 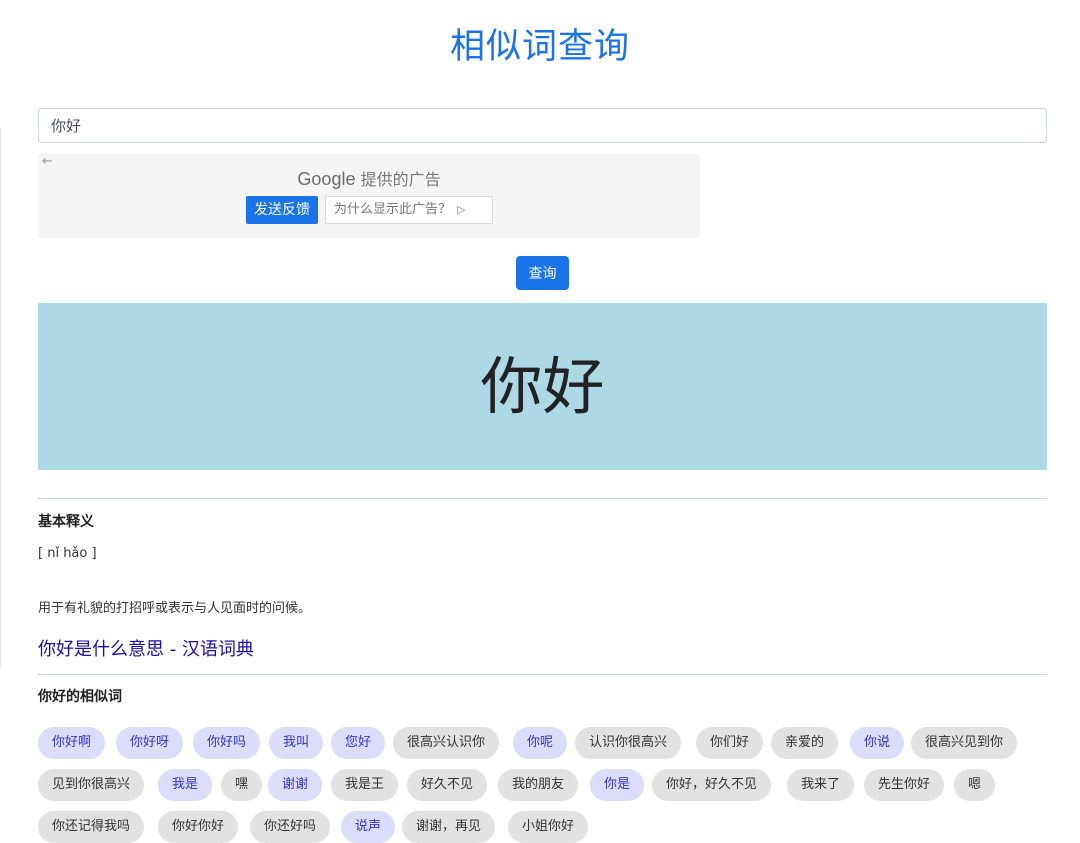 I want to click on hero-word: 你好, so click(x=542, y=386).